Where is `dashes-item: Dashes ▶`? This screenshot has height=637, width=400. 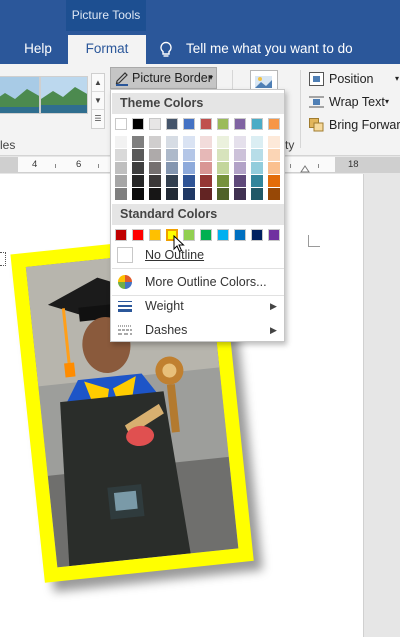
dashes-item: Dashes ▶ is located at coordinates (198, 330).